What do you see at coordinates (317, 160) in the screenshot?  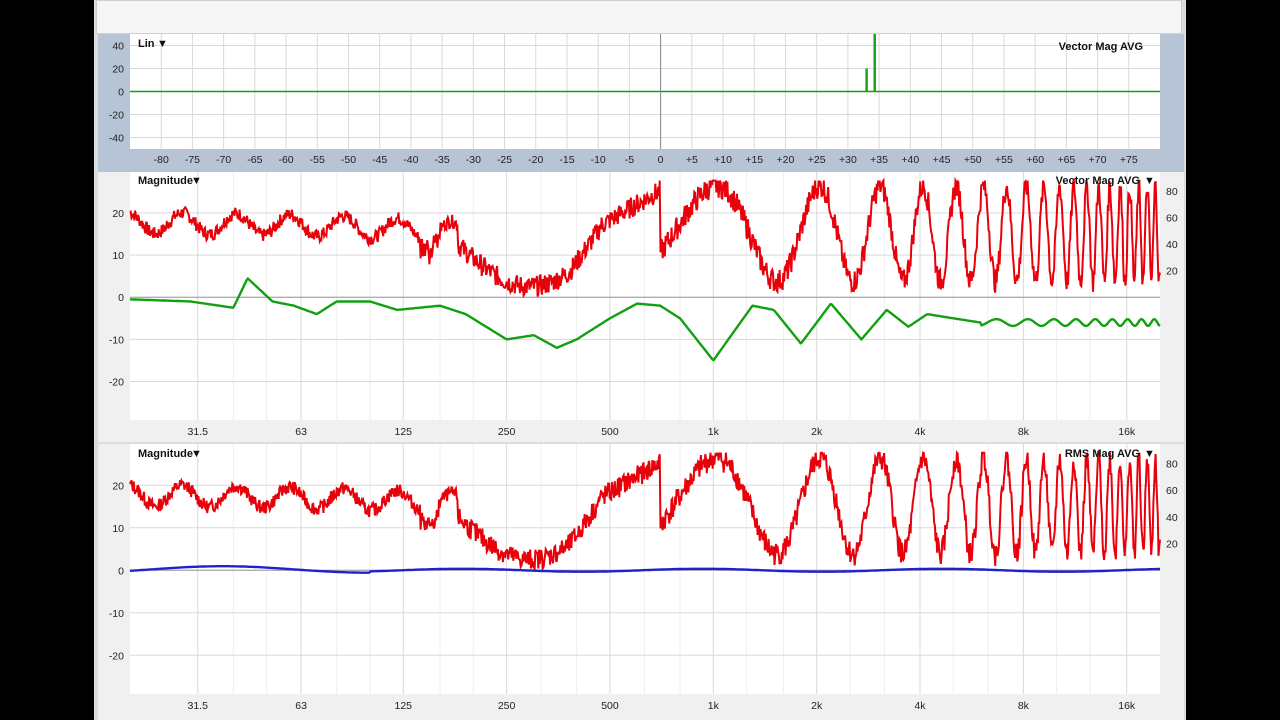 I see `impulse-x-tick-label: -55` at bounding box center [317, 160].